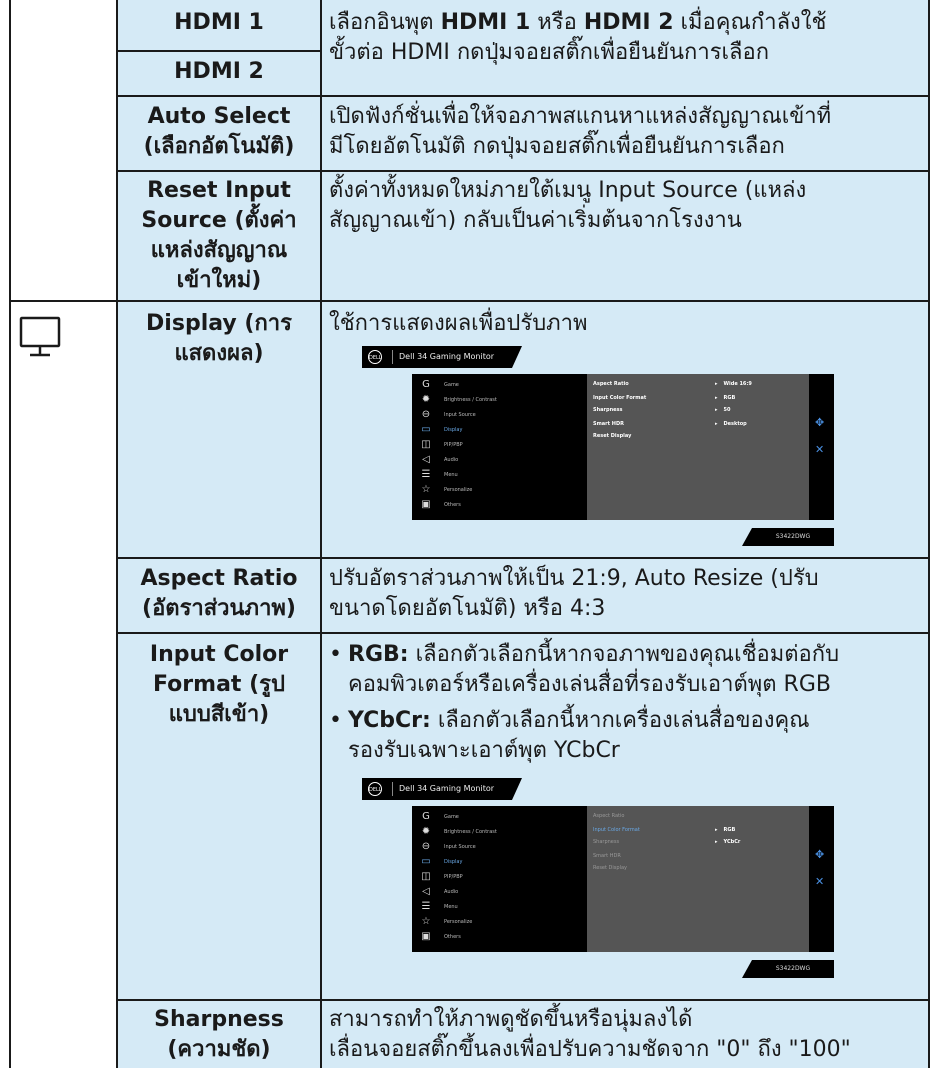 The width and height of the screenshot is (938, 1068). What do you see at coordinates (219, 131) in the screenshot?
I see `auto-select-label: Auto Select (เลือกอัตโนมัติ)` at bounding box center [219, 131].